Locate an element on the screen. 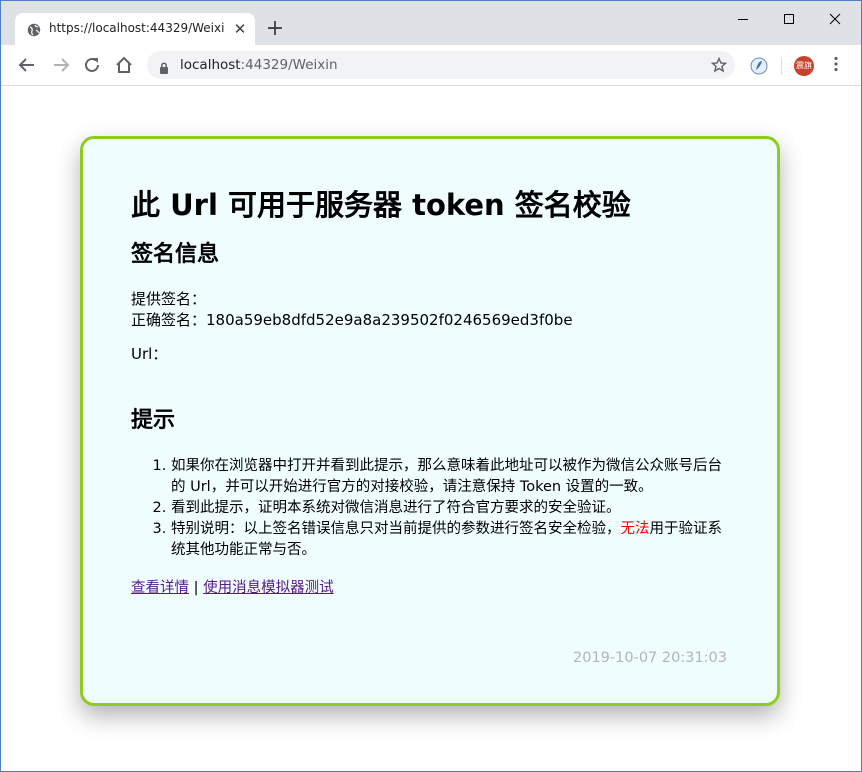 Image resolution: width=862 pixels, height=772 pixels. address-host: localhost is located at coordinates (210, 65).